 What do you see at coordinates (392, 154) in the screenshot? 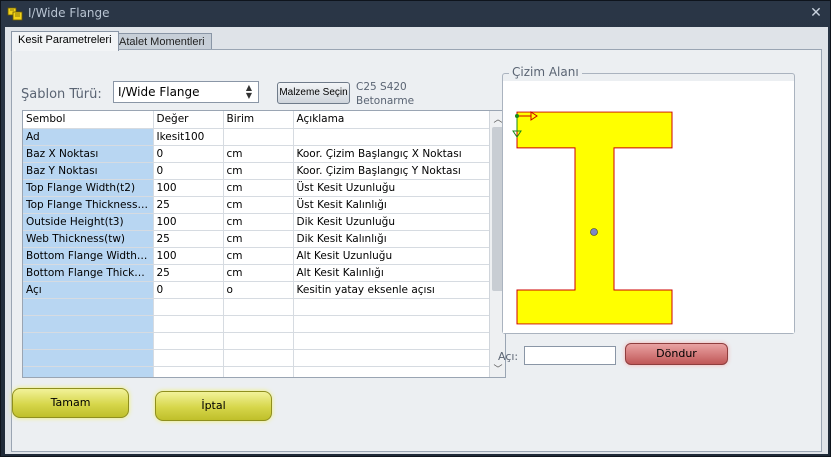
I see `cell-description: Koor. Çizim Başlangıç X Noktası` at bounding box center [392, 154].